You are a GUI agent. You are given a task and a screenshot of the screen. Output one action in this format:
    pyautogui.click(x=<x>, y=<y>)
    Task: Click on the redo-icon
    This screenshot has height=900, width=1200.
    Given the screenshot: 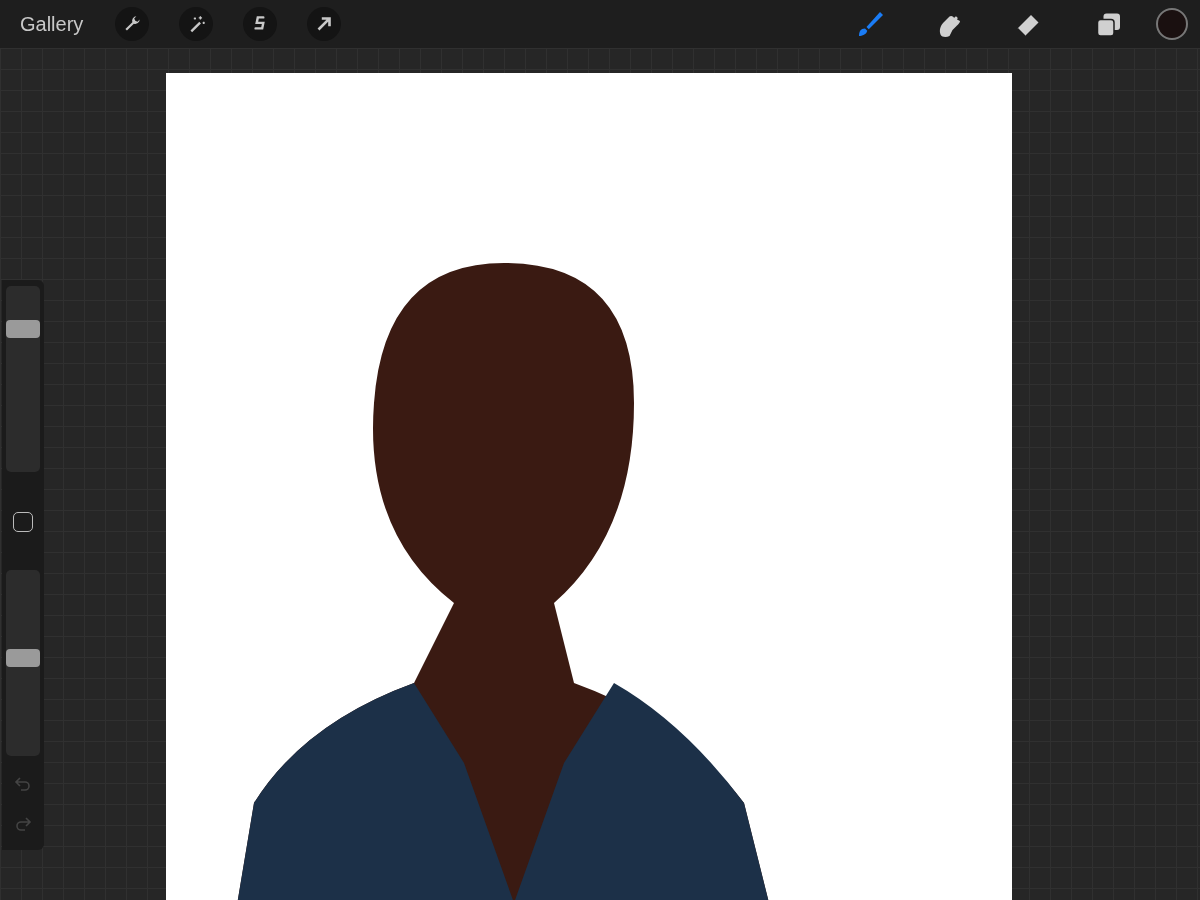 What is the action you would take?
    pyautogui.click(x=23, y=824)
    